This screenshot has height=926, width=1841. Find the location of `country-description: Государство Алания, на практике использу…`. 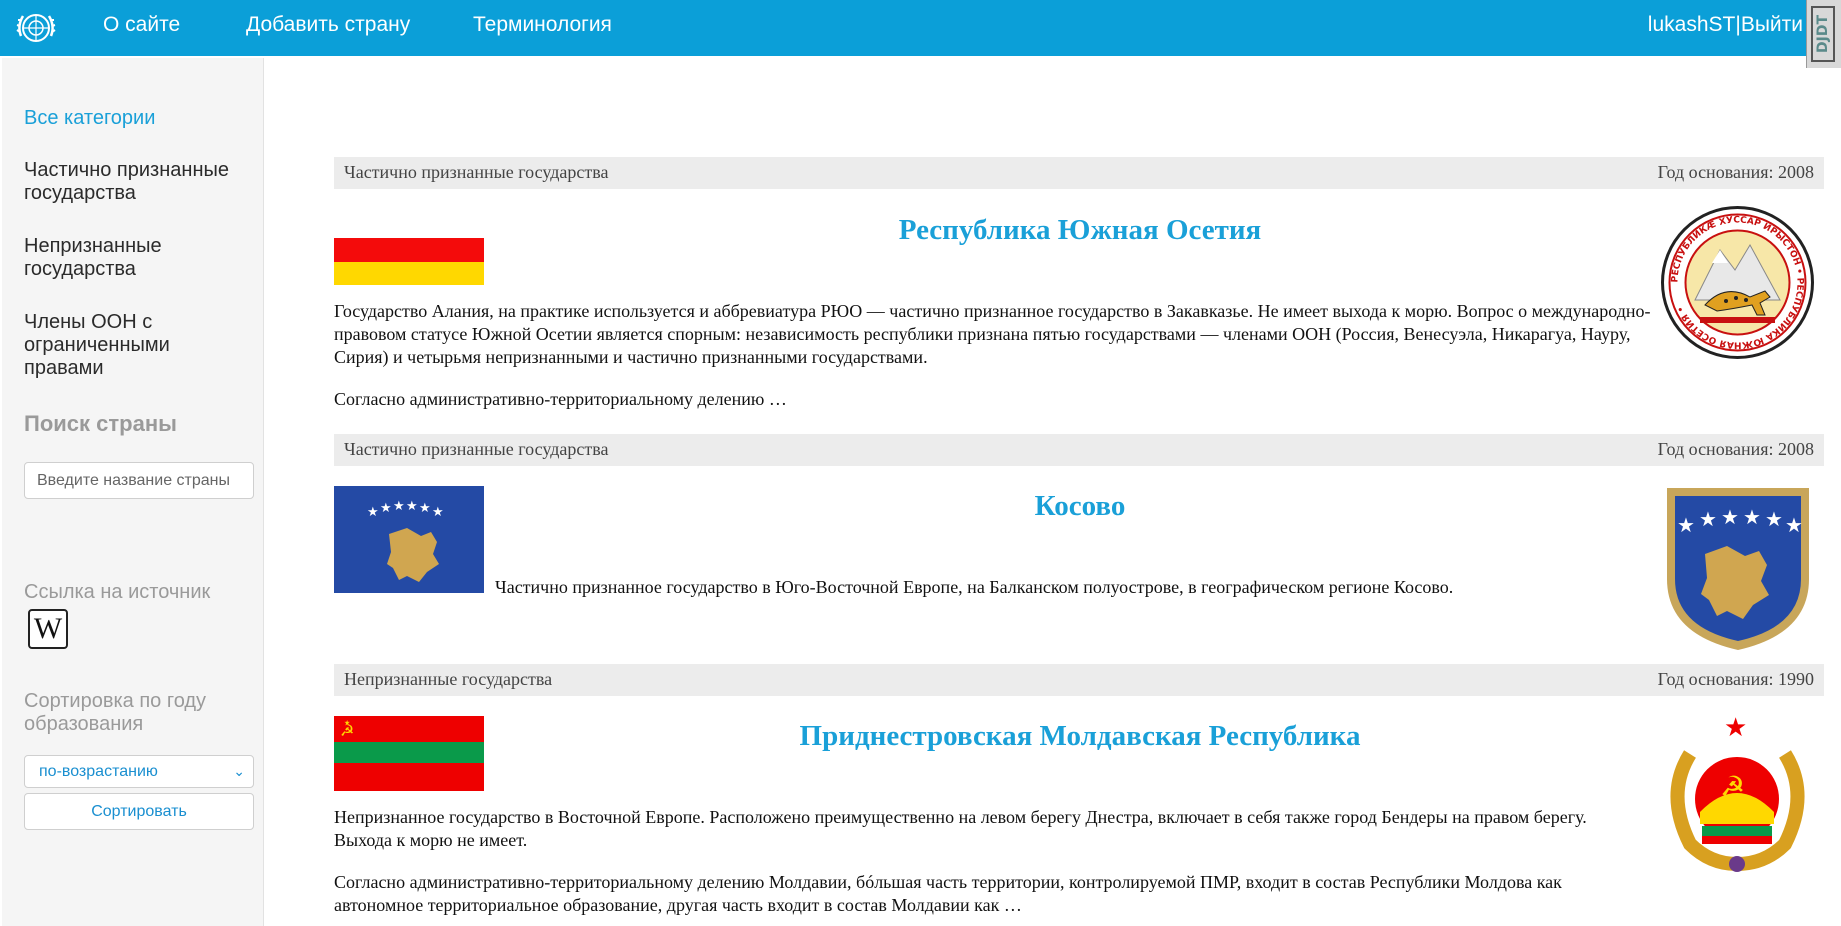

country-description: Государство Алания, на практике использу… is located at coordinates (992, 334).